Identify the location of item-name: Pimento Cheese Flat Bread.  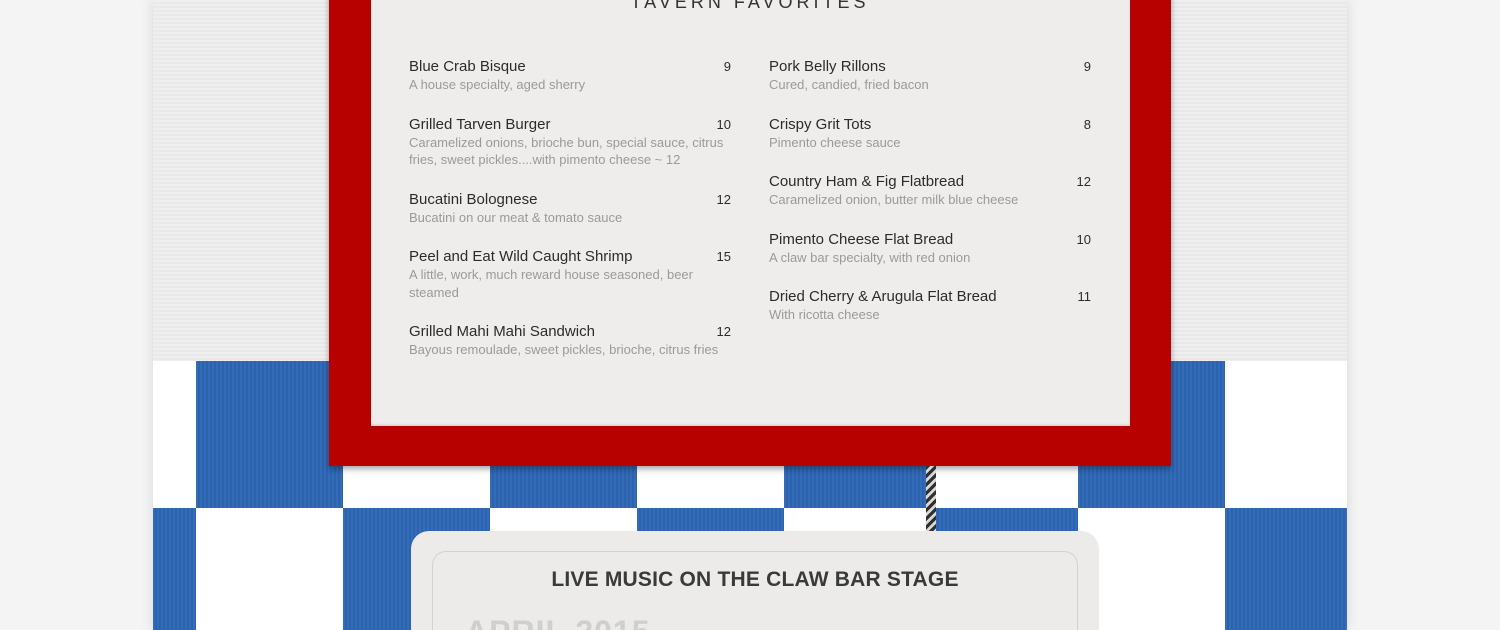
(861, 239).